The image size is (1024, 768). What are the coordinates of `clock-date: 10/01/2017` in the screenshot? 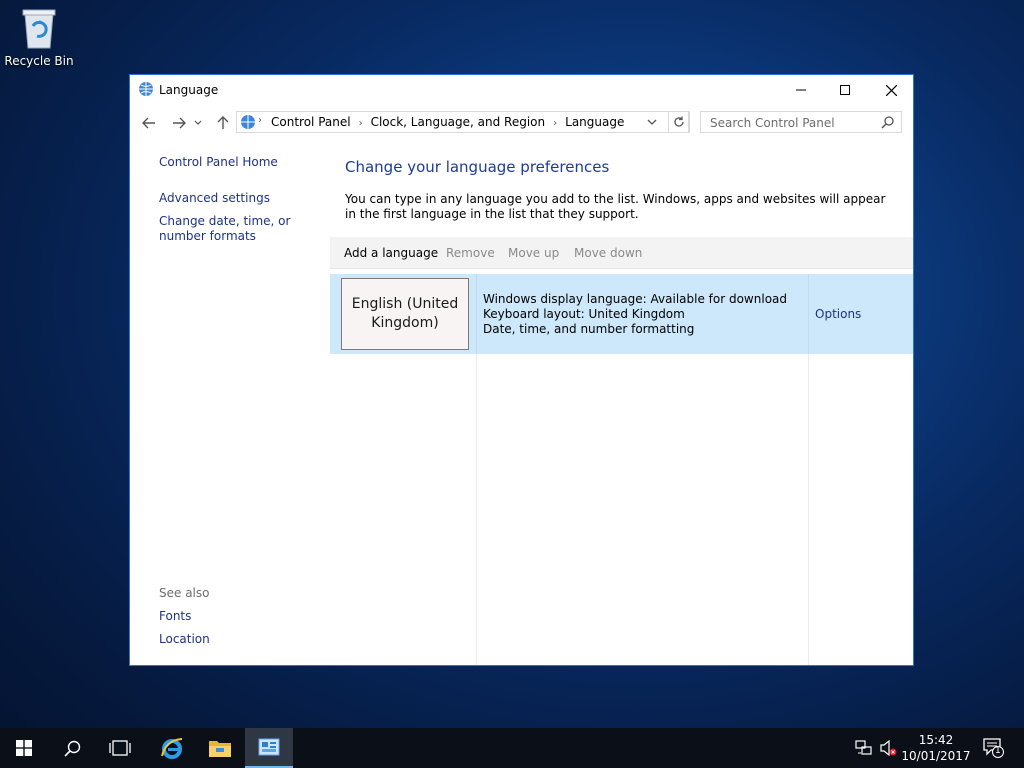 It's located at (936, 756).